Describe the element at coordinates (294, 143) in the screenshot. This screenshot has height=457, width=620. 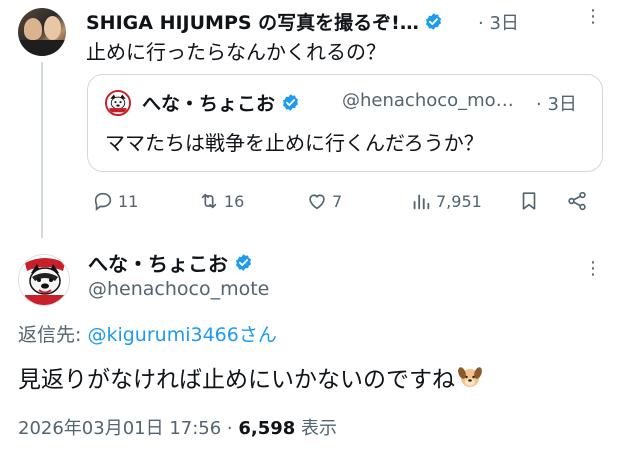
I see `quoted-text: ママたちは戦争を止めに行くんだろうか？` at that location.